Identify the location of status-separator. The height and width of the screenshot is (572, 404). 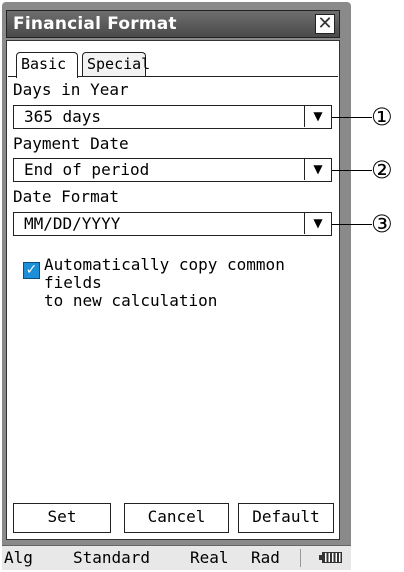
(300, 558).